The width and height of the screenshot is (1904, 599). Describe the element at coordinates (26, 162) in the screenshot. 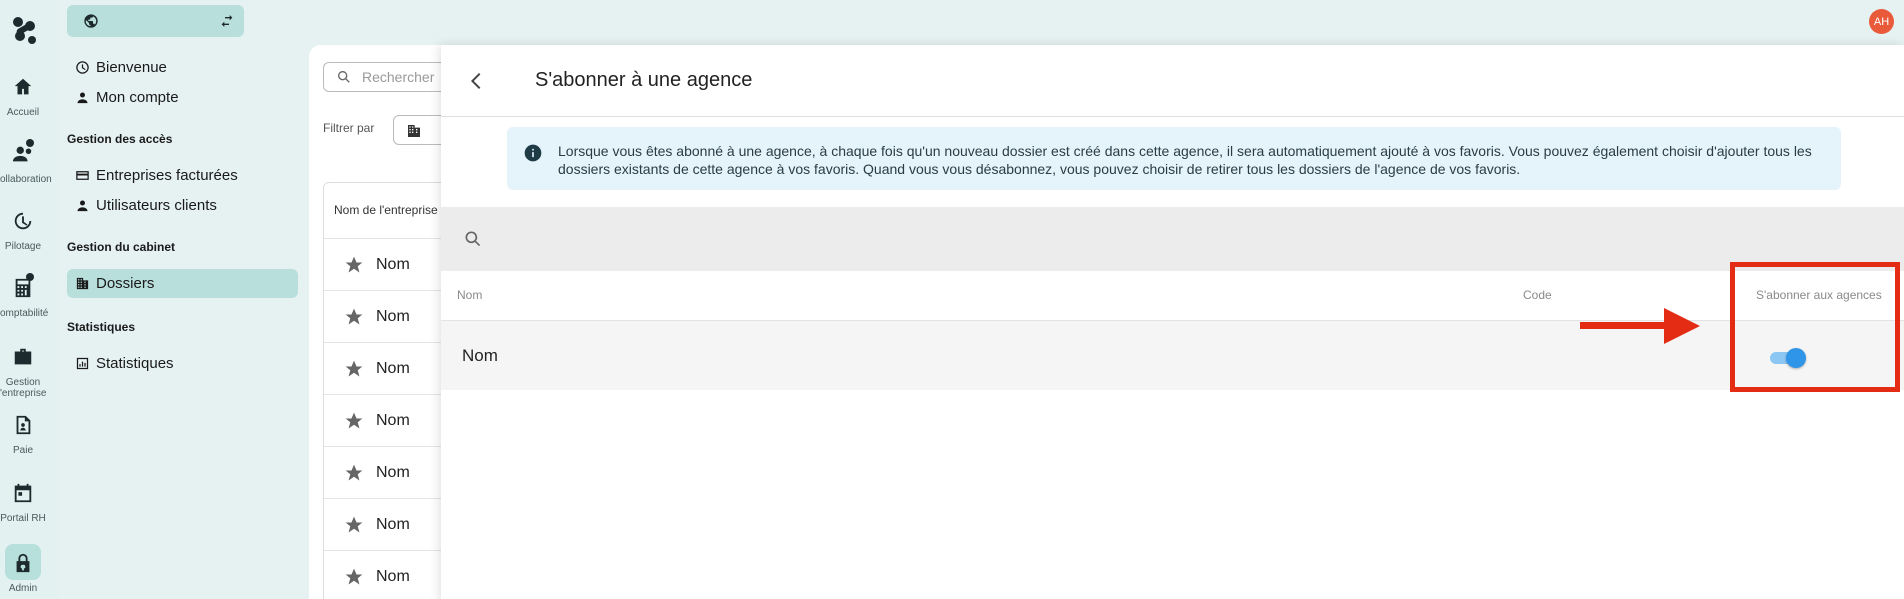

I see `rail-item-collaboration: ollaboration` at that location.